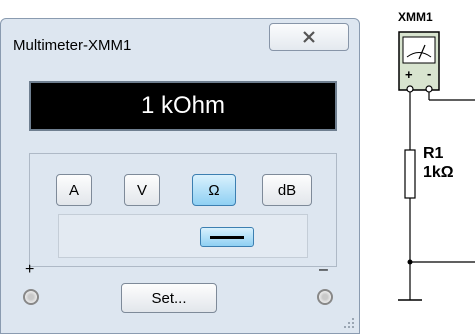  Describe the element at coordinates (74, 190) in the screenshot. I see `ammeter-mode-button: A` at that location.